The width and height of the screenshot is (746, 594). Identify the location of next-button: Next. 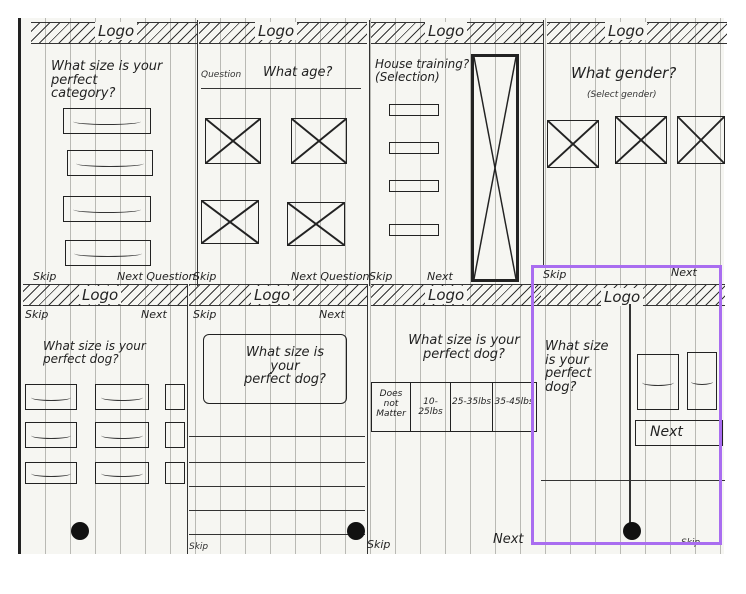
(679, 433).